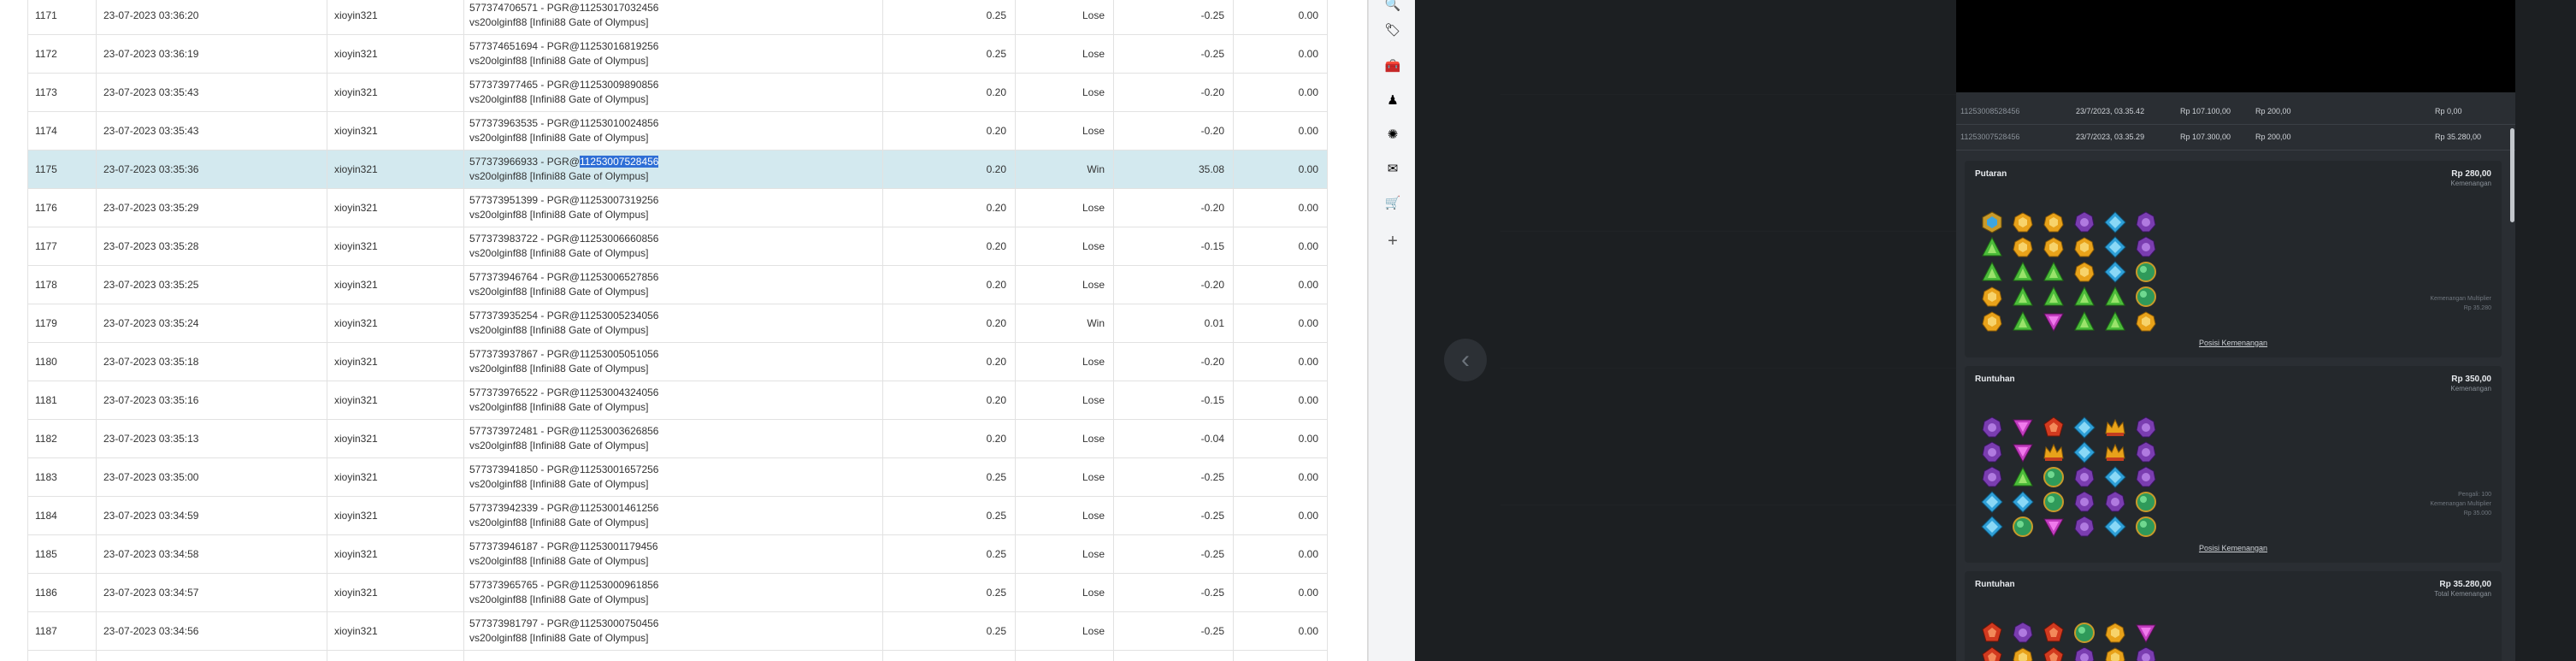  What do you see at coordinates (673, 431) in the screenshot?
I see `transaction-id: 577373972481 - PGR@11253003626856` at bounding box center [673, 431].